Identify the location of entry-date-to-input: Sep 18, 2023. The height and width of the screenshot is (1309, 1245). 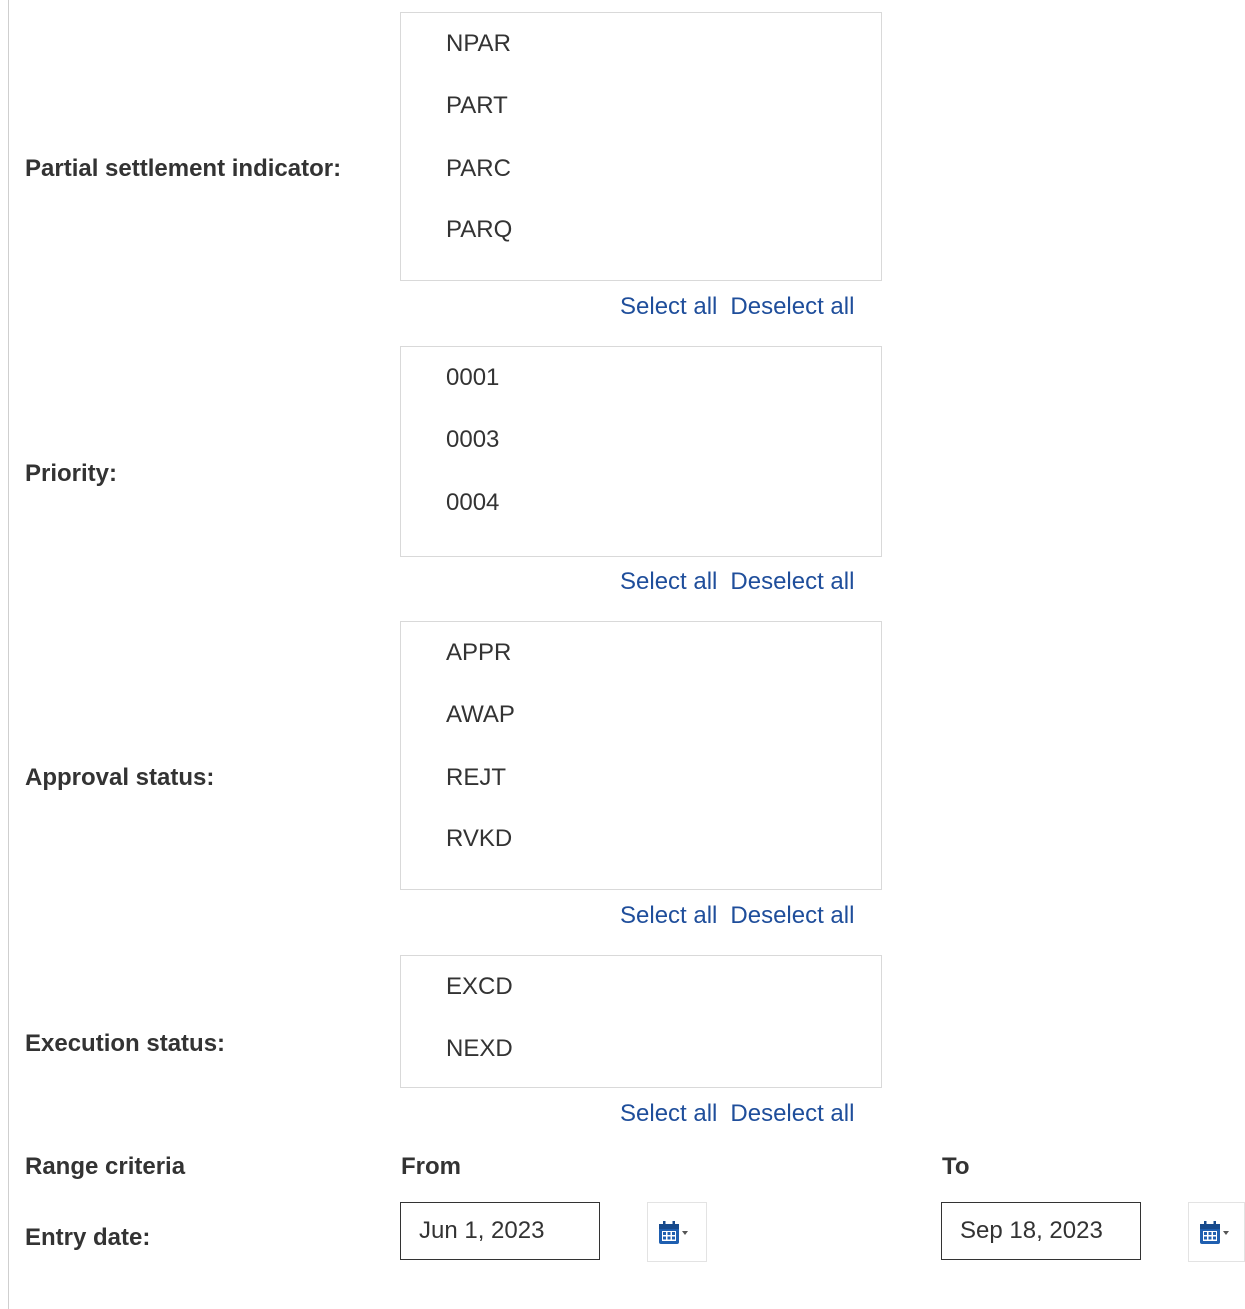
(1041, 1231).